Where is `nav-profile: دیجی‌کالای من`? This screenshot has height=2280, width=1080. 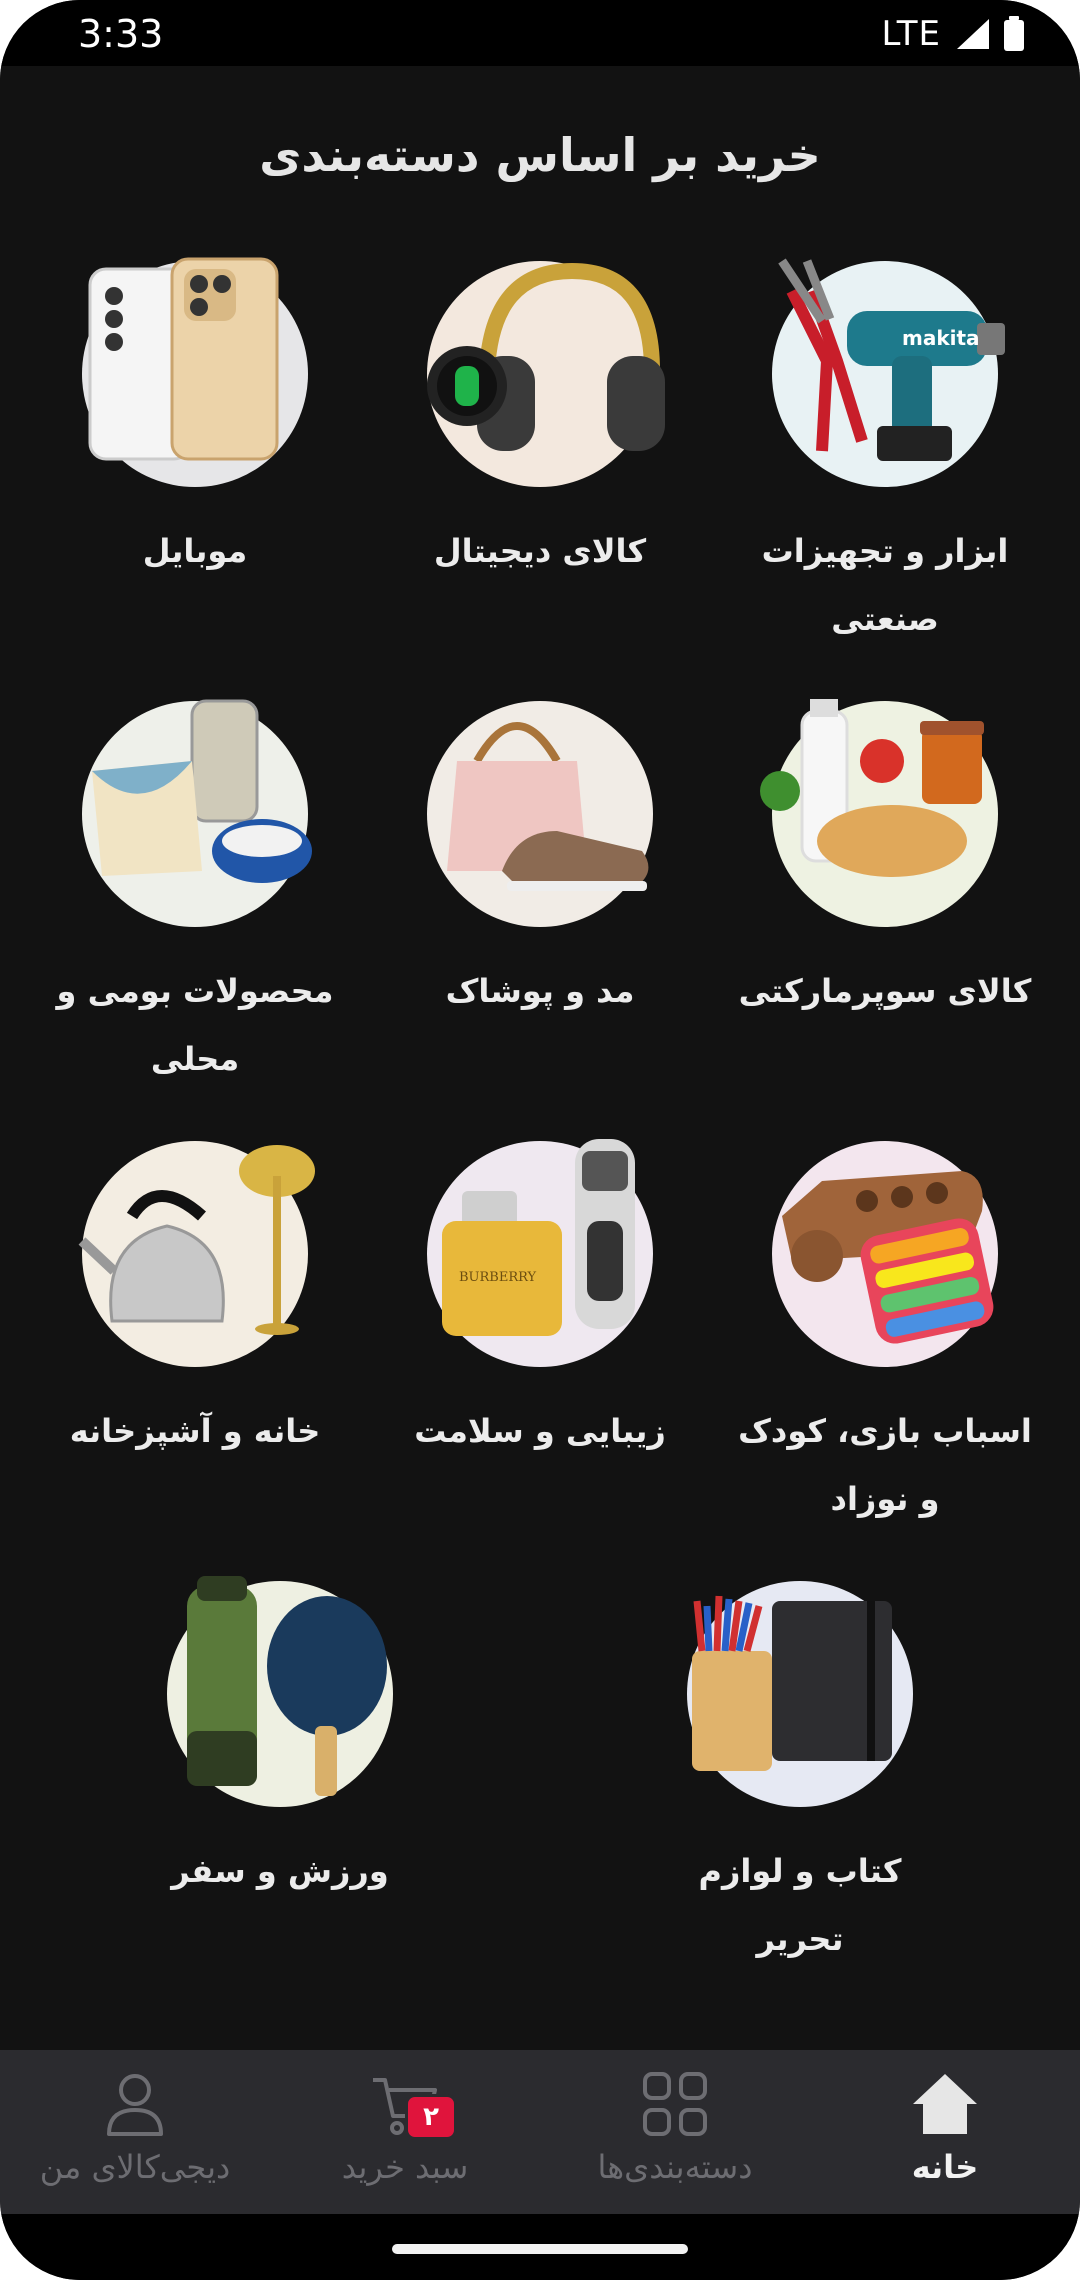
nav-profile: دیجی‌کالای من is located at coordinates (135, 2132).